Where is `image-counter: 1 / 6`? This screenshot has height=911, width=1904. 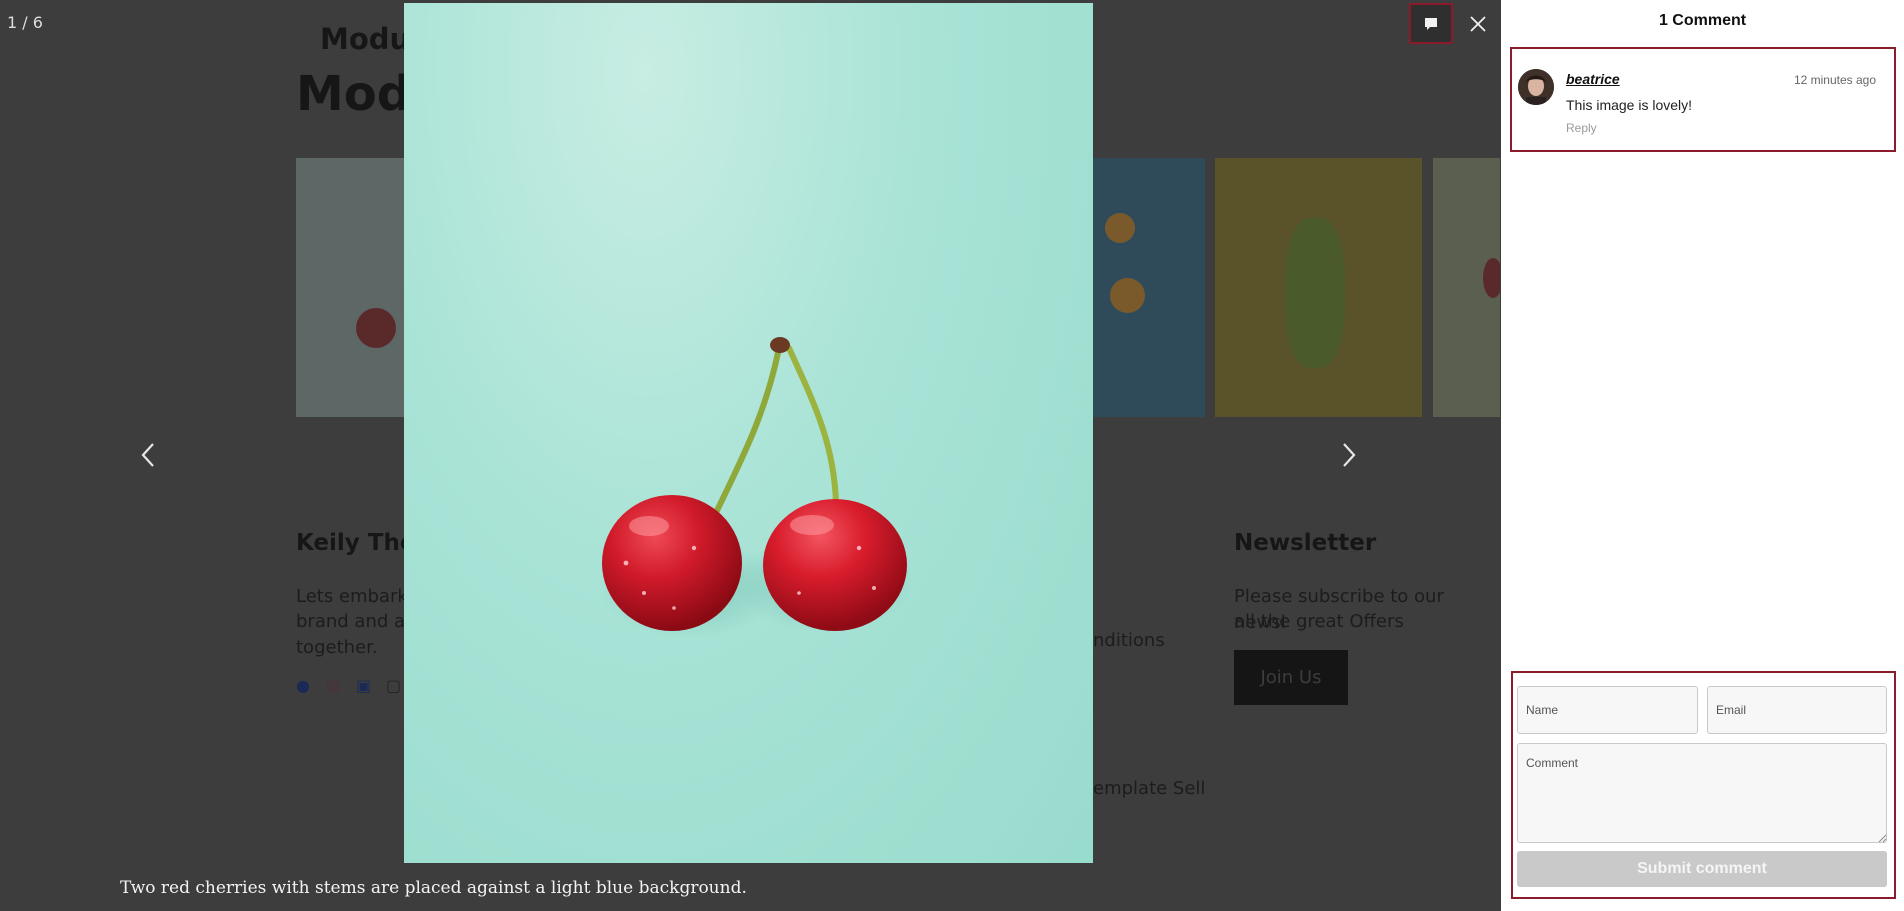
image-counter: 1 / 6 is located at coordinates (25, 22).